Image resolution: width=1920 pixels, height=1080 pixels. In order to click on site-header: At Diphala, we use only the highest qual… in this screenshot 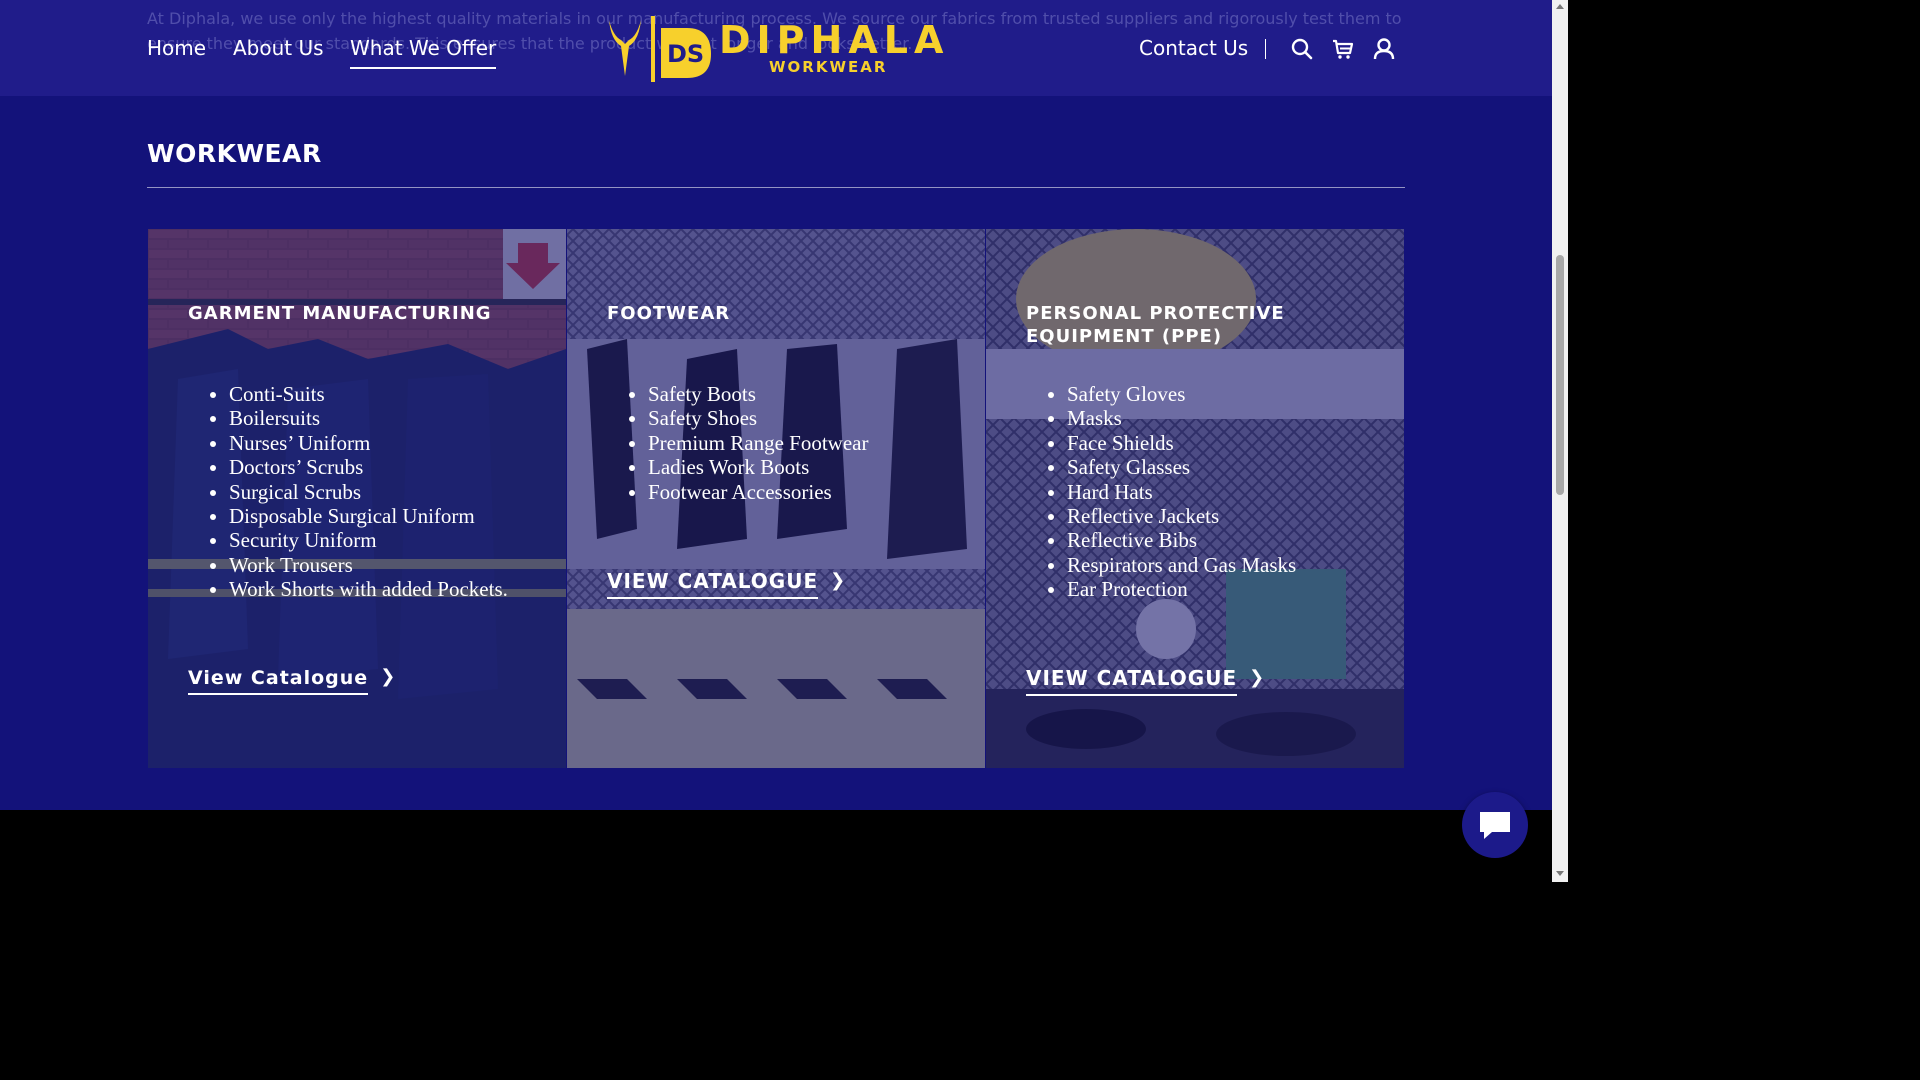, I will do `click(776, 48)`.